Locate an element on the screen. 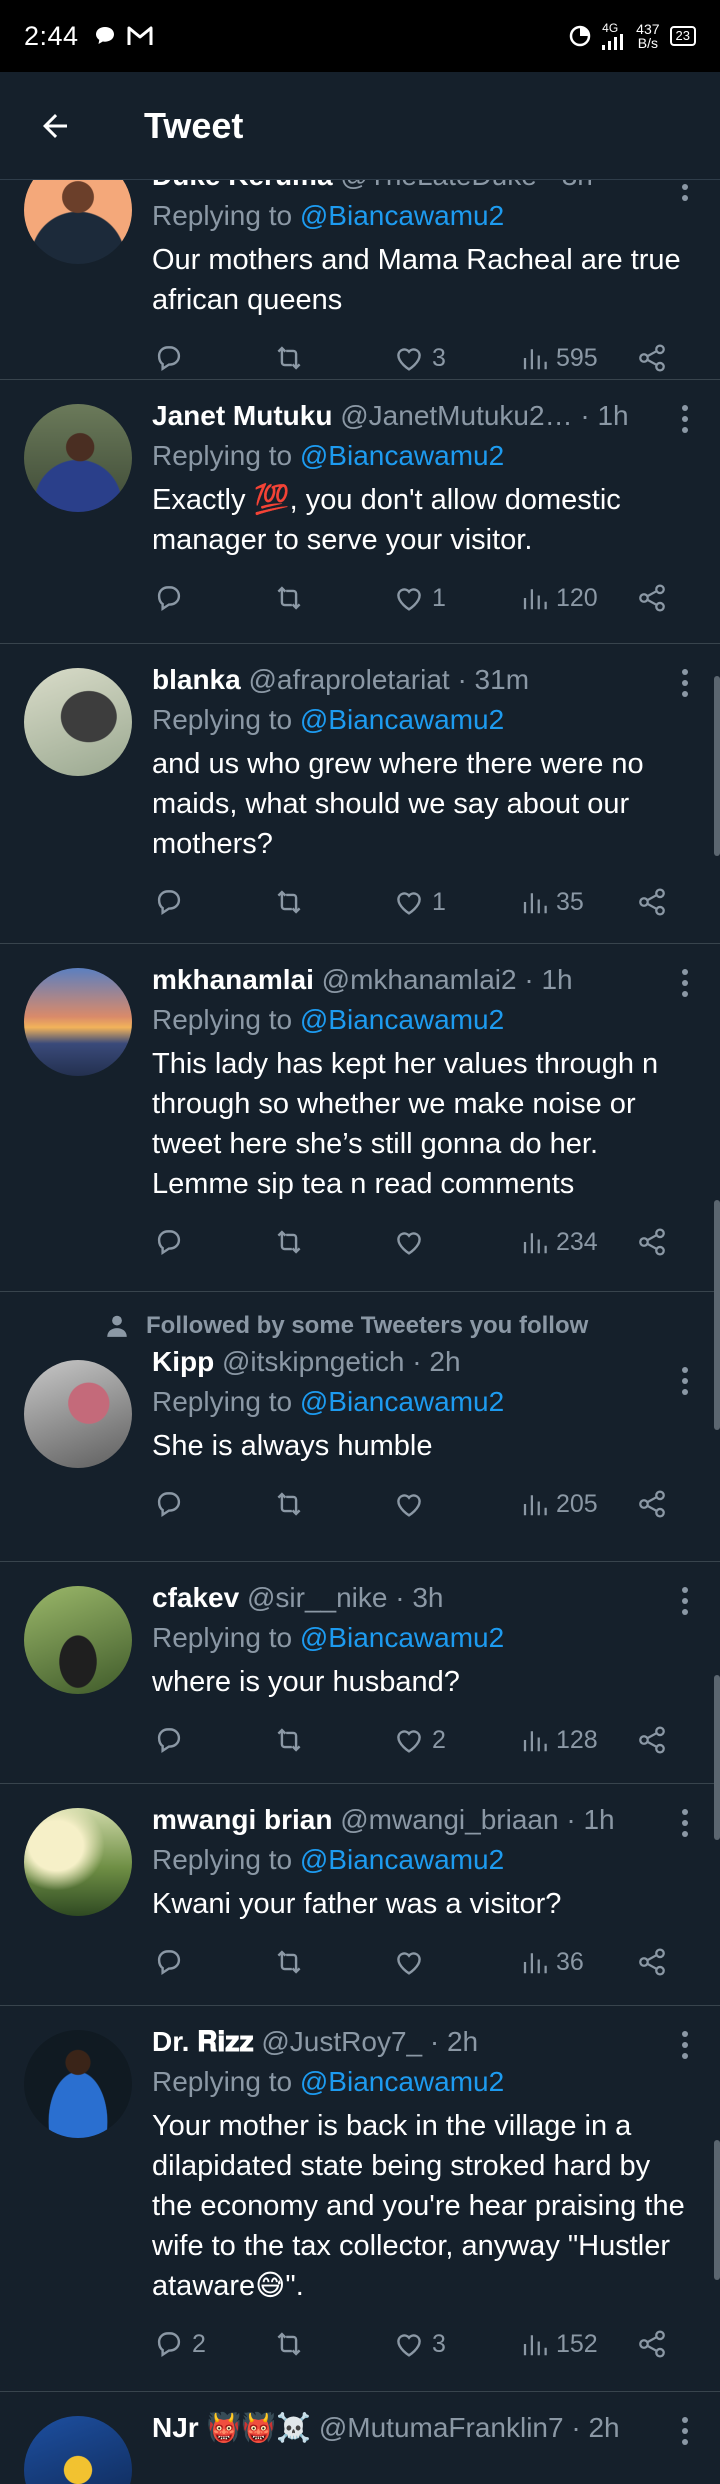 The width and height of the screenshot is (720, 2484). display-name: blanka is located at coordinates (196, 679).